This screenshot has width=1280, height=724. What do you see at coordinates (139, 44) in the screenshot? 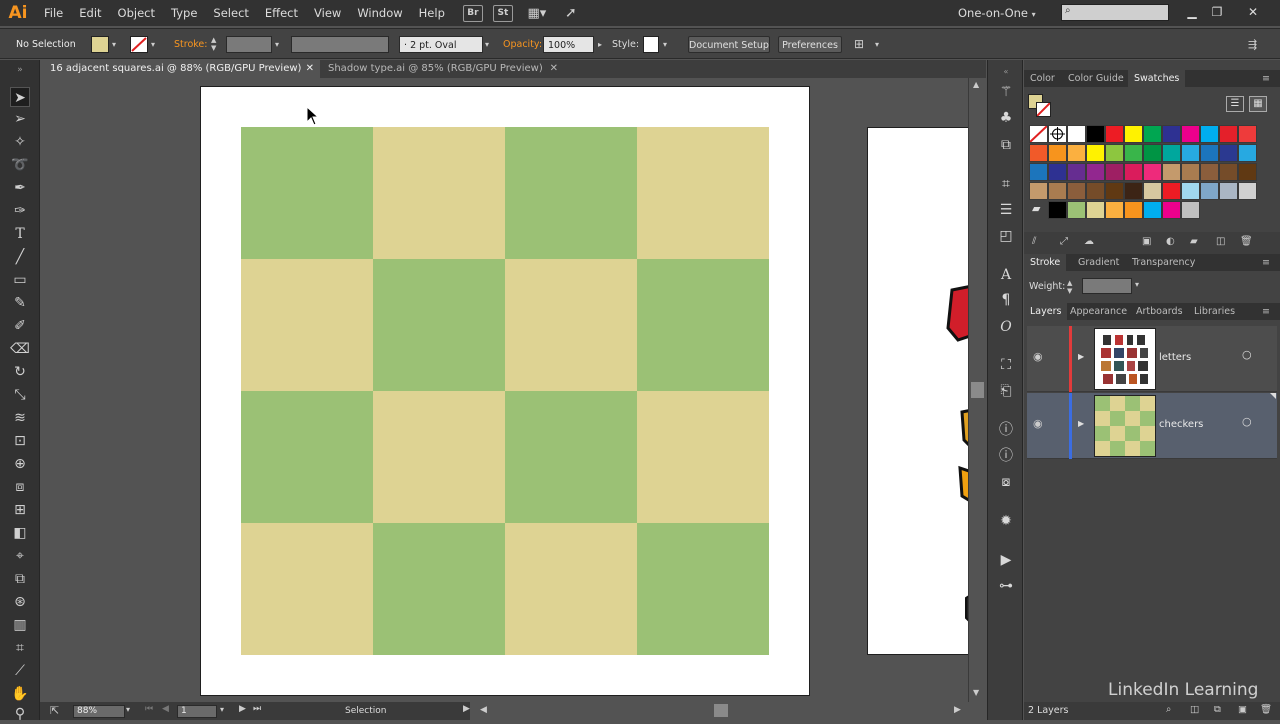
I see `stroke-swatch` at bounding box center [139, 44].